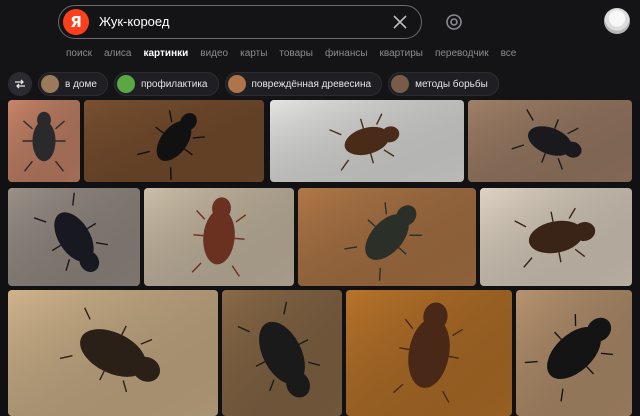  I want to click on filter-chip: в доме, so click(73, 84).